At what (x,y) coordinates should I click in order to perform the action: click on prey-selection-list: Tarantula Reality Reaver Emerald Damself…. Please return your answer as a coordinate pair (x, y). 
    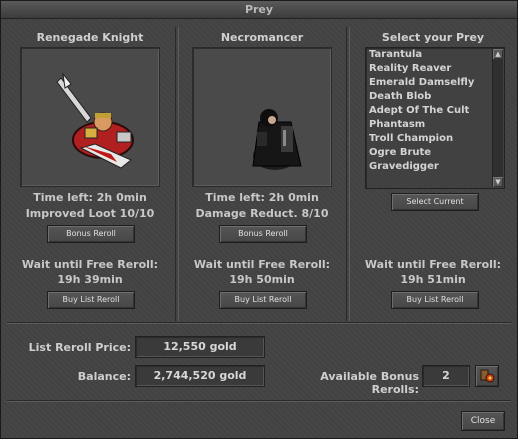
    Looking at the image, I should click on (435, 118).